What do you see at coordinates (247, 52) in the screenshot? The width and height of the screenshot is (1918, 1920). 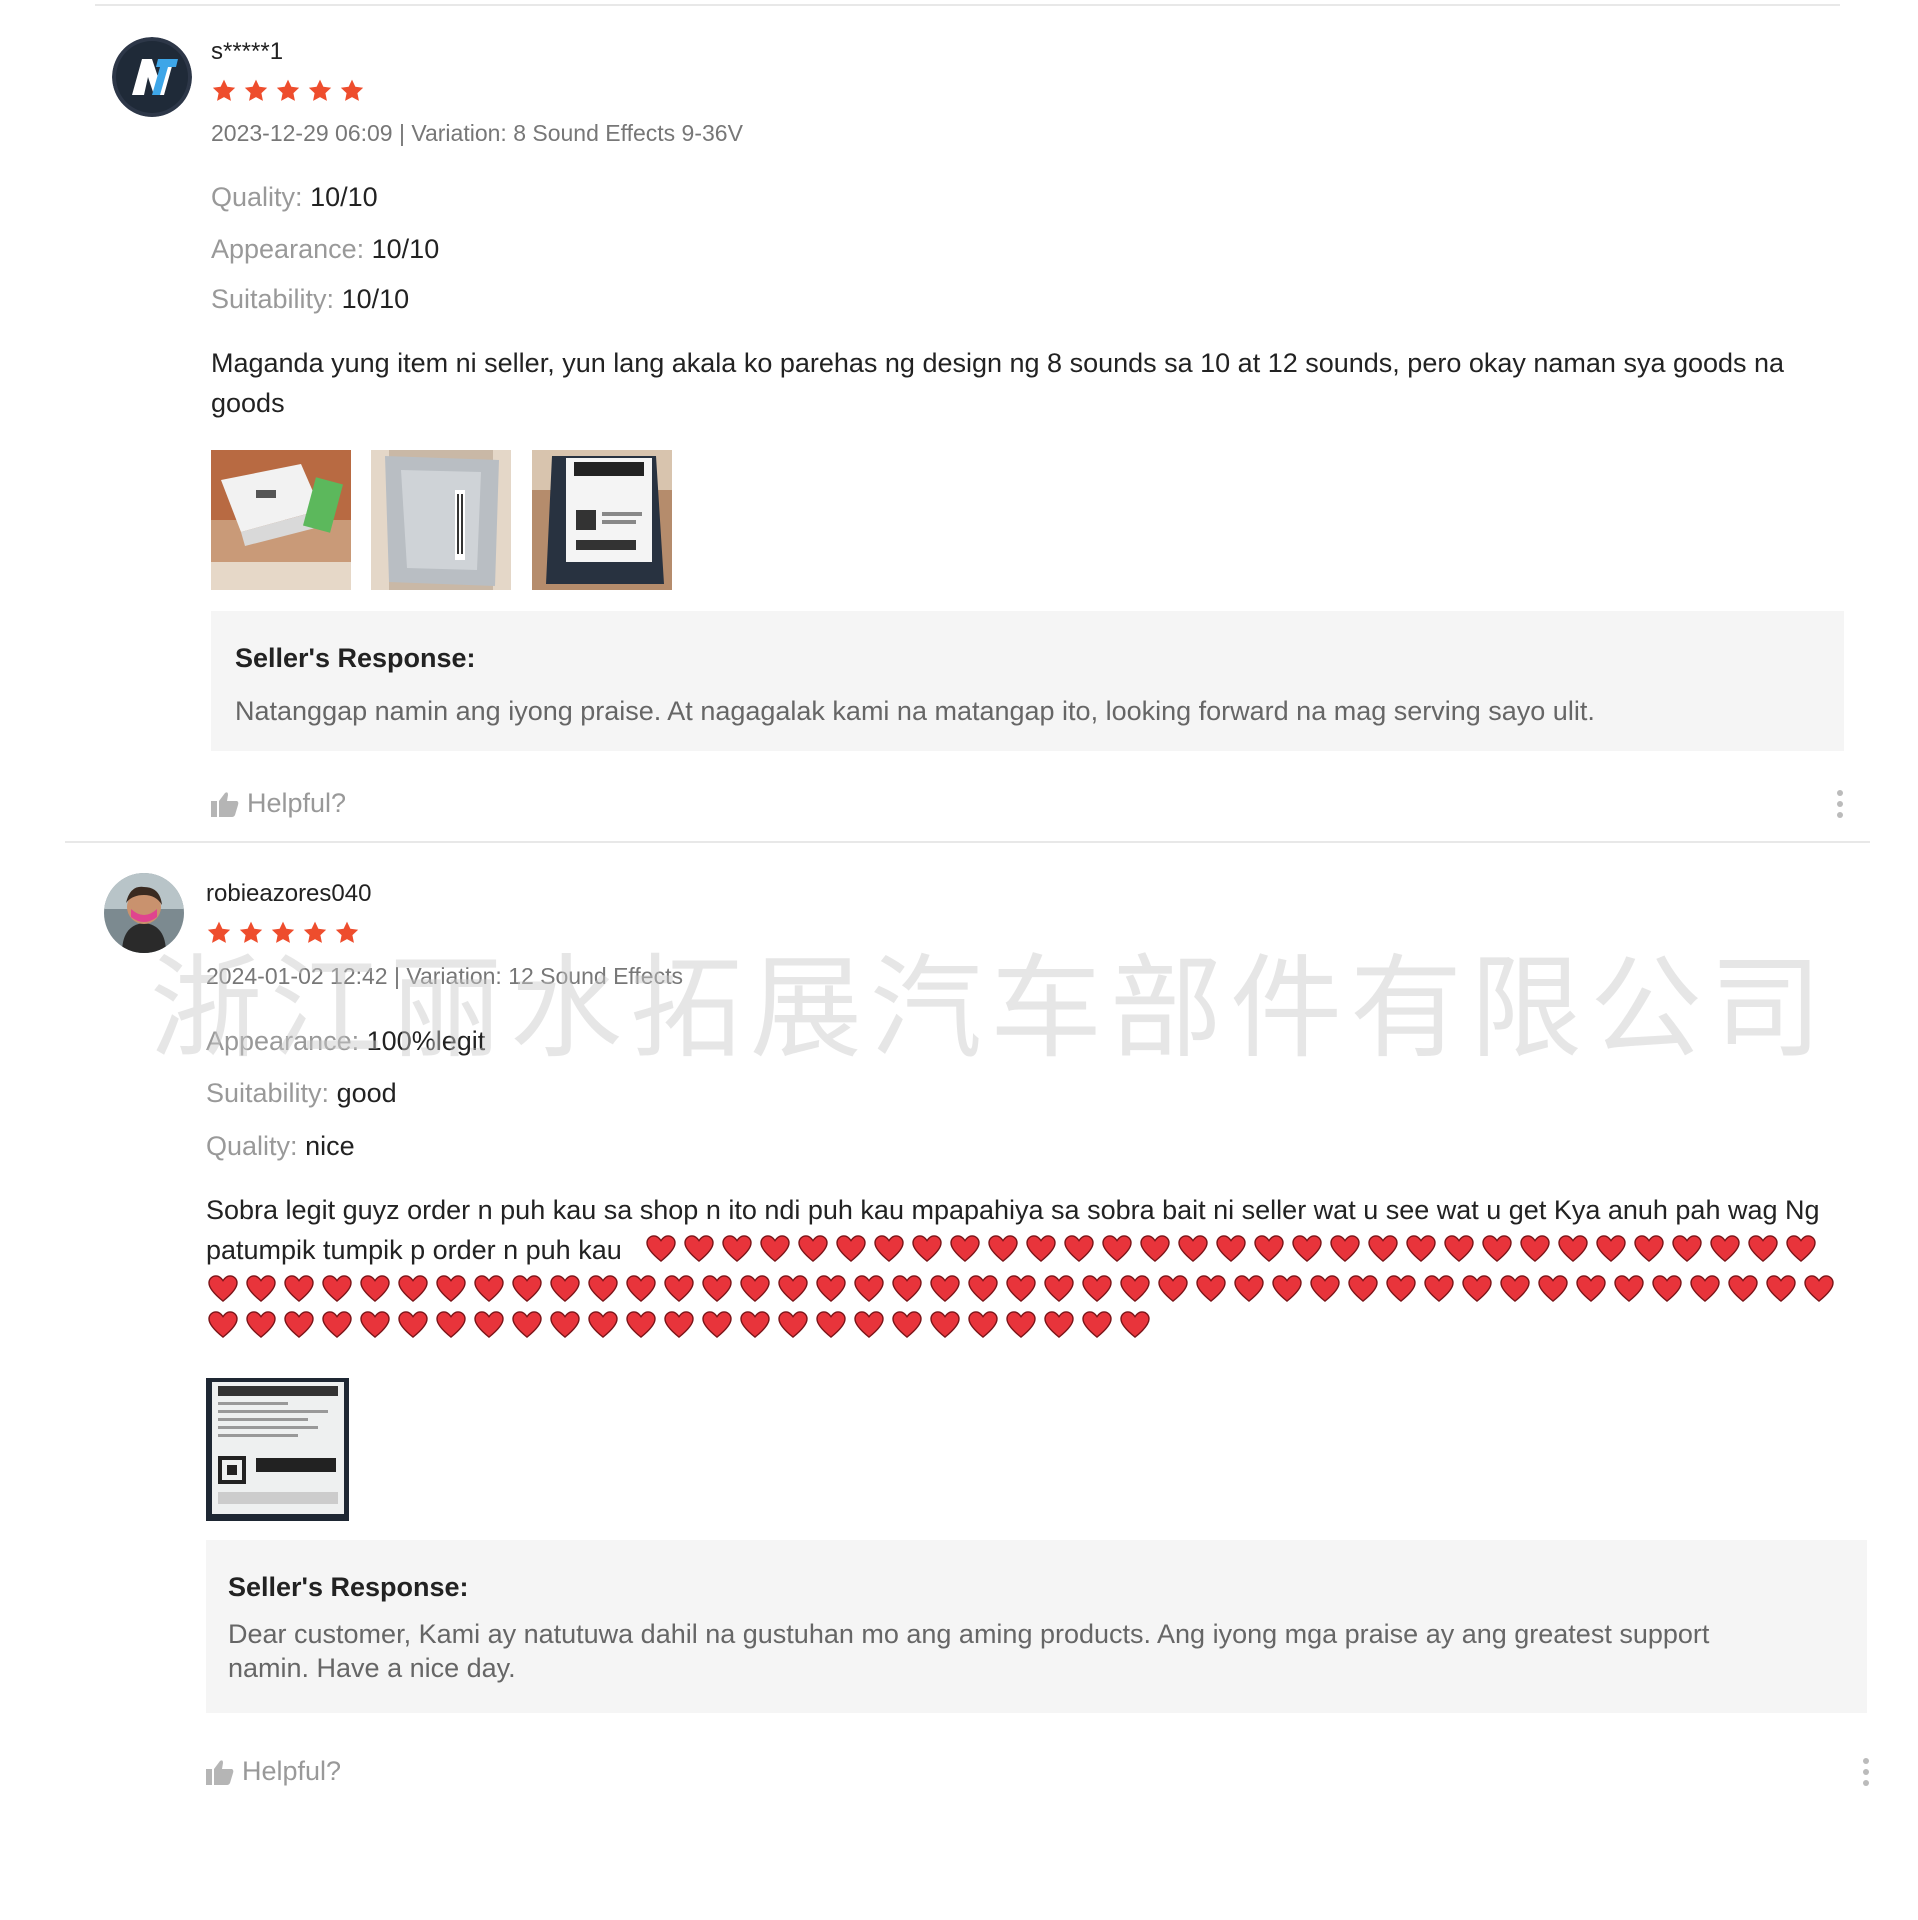 I see `username: s*****1` at bounding box center [247, 52].